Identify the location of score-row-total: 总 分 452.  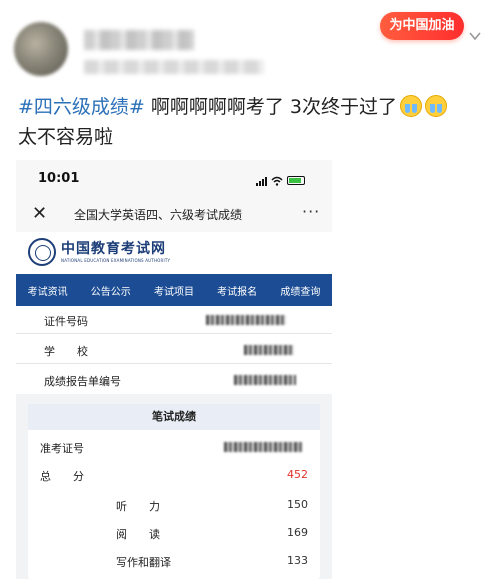
(174, 475).